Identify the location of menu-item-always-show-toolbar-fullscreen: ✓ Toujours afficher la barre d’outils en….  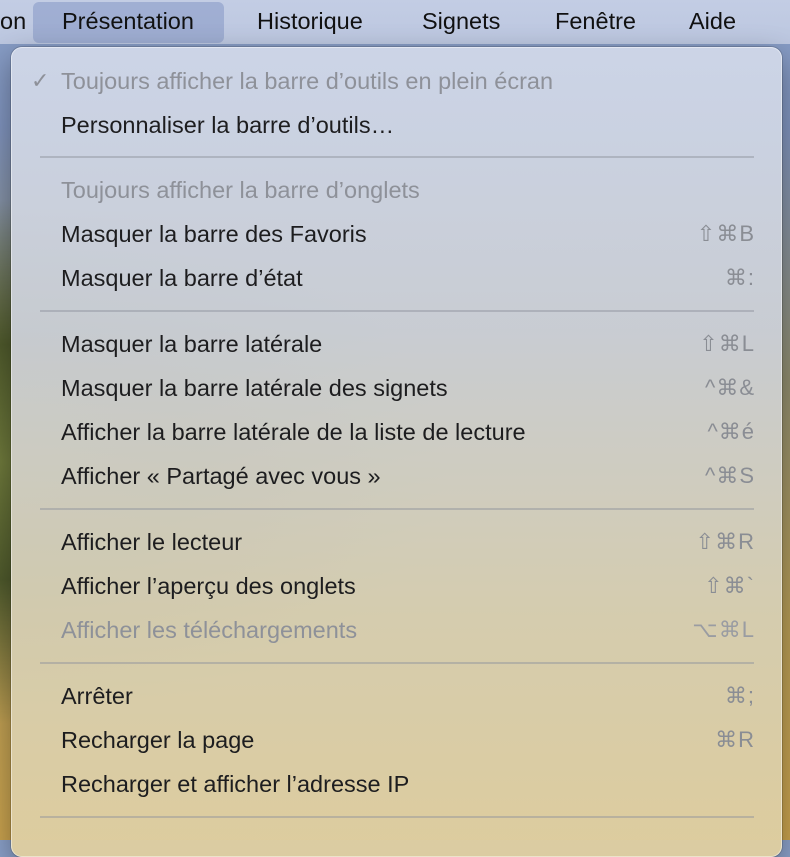
(396, 81).